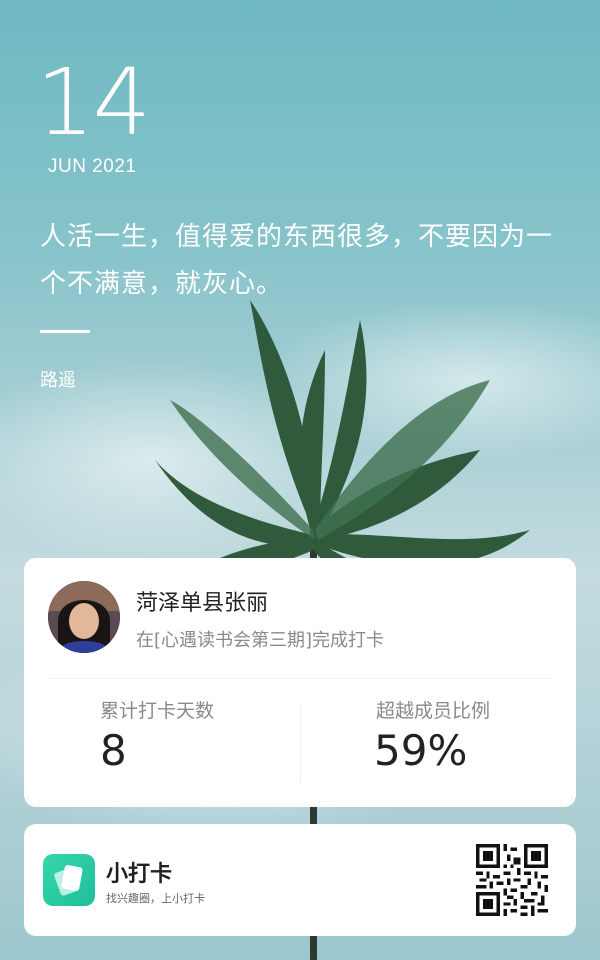  What do you see at coordinates (297, 260) in the screenshot?
I see `quote-text: 人活一生，值得爱的东西很多，不要因为一个不满意，就灰心。` at bounding box center [297, 260].